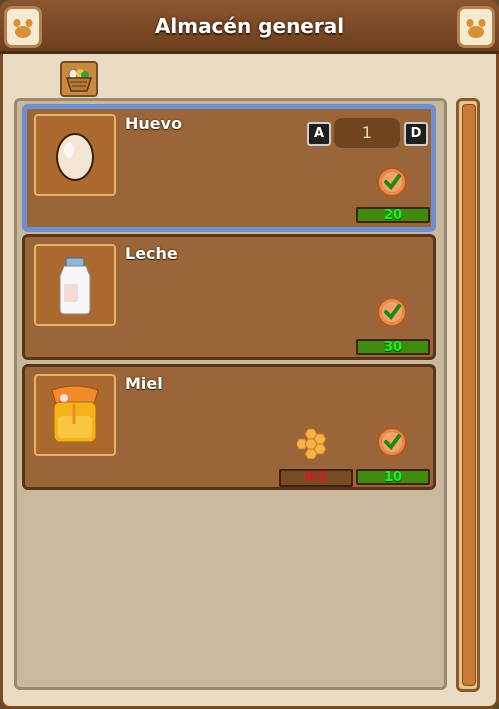  What do you see at coordinates (229, 168) in the screenshot?
I see `item-card-huevo: Huevo A 1 D 20` at bounding box center [229, 168].